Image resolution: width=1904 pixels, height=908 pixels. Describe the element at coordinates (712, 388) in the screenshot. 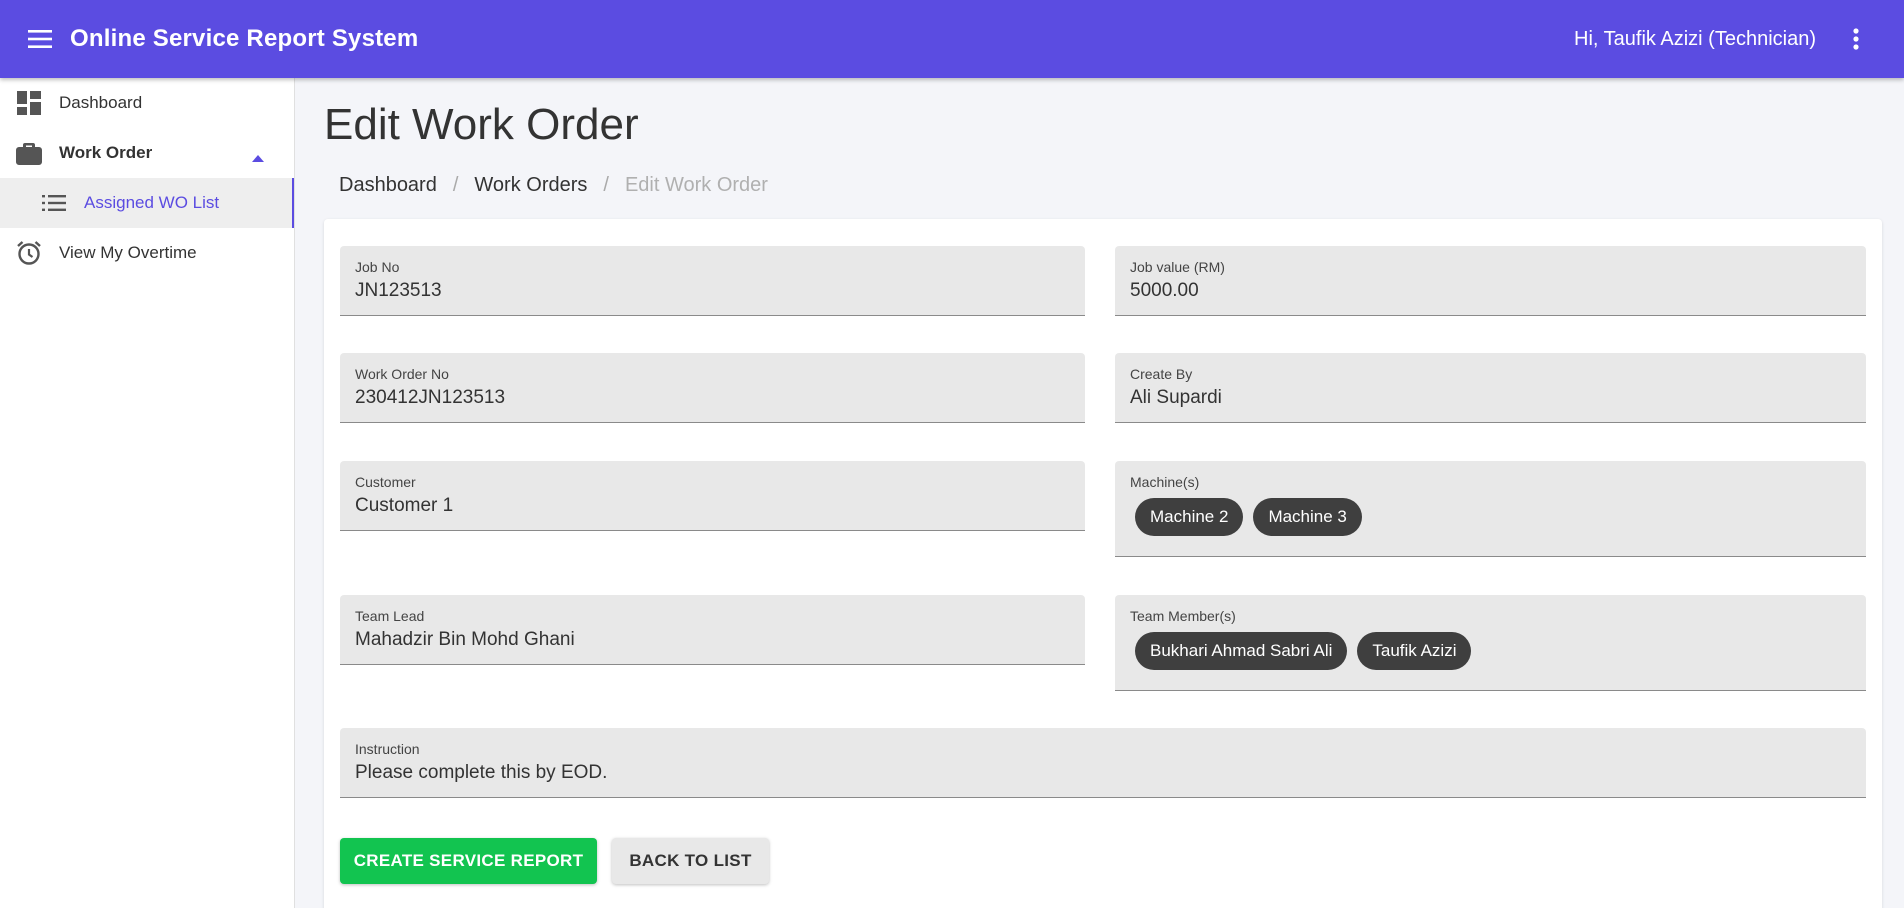

I see `work-order-no-field: Work Order No 230412JN123513` at that location.